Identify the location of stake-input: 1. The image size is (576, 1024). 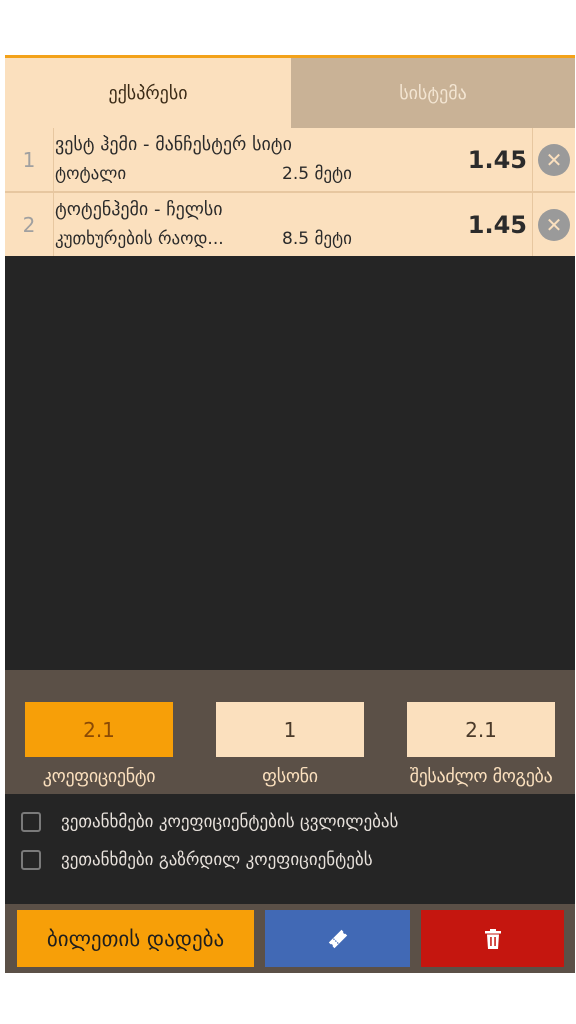
(290, 729).